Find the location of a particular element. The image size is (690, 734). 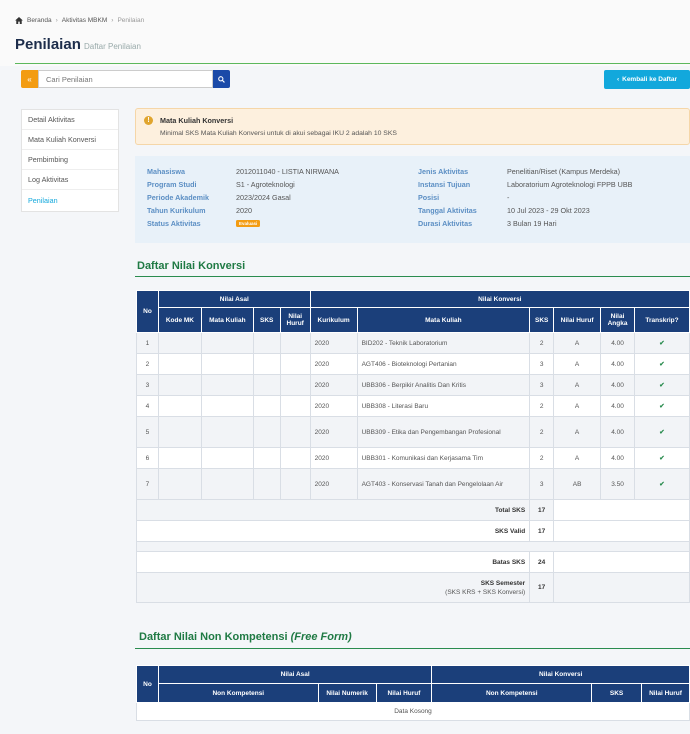

col-mata-kuliah-asal: Mata Kuliah is located at coordinates (227, 320).